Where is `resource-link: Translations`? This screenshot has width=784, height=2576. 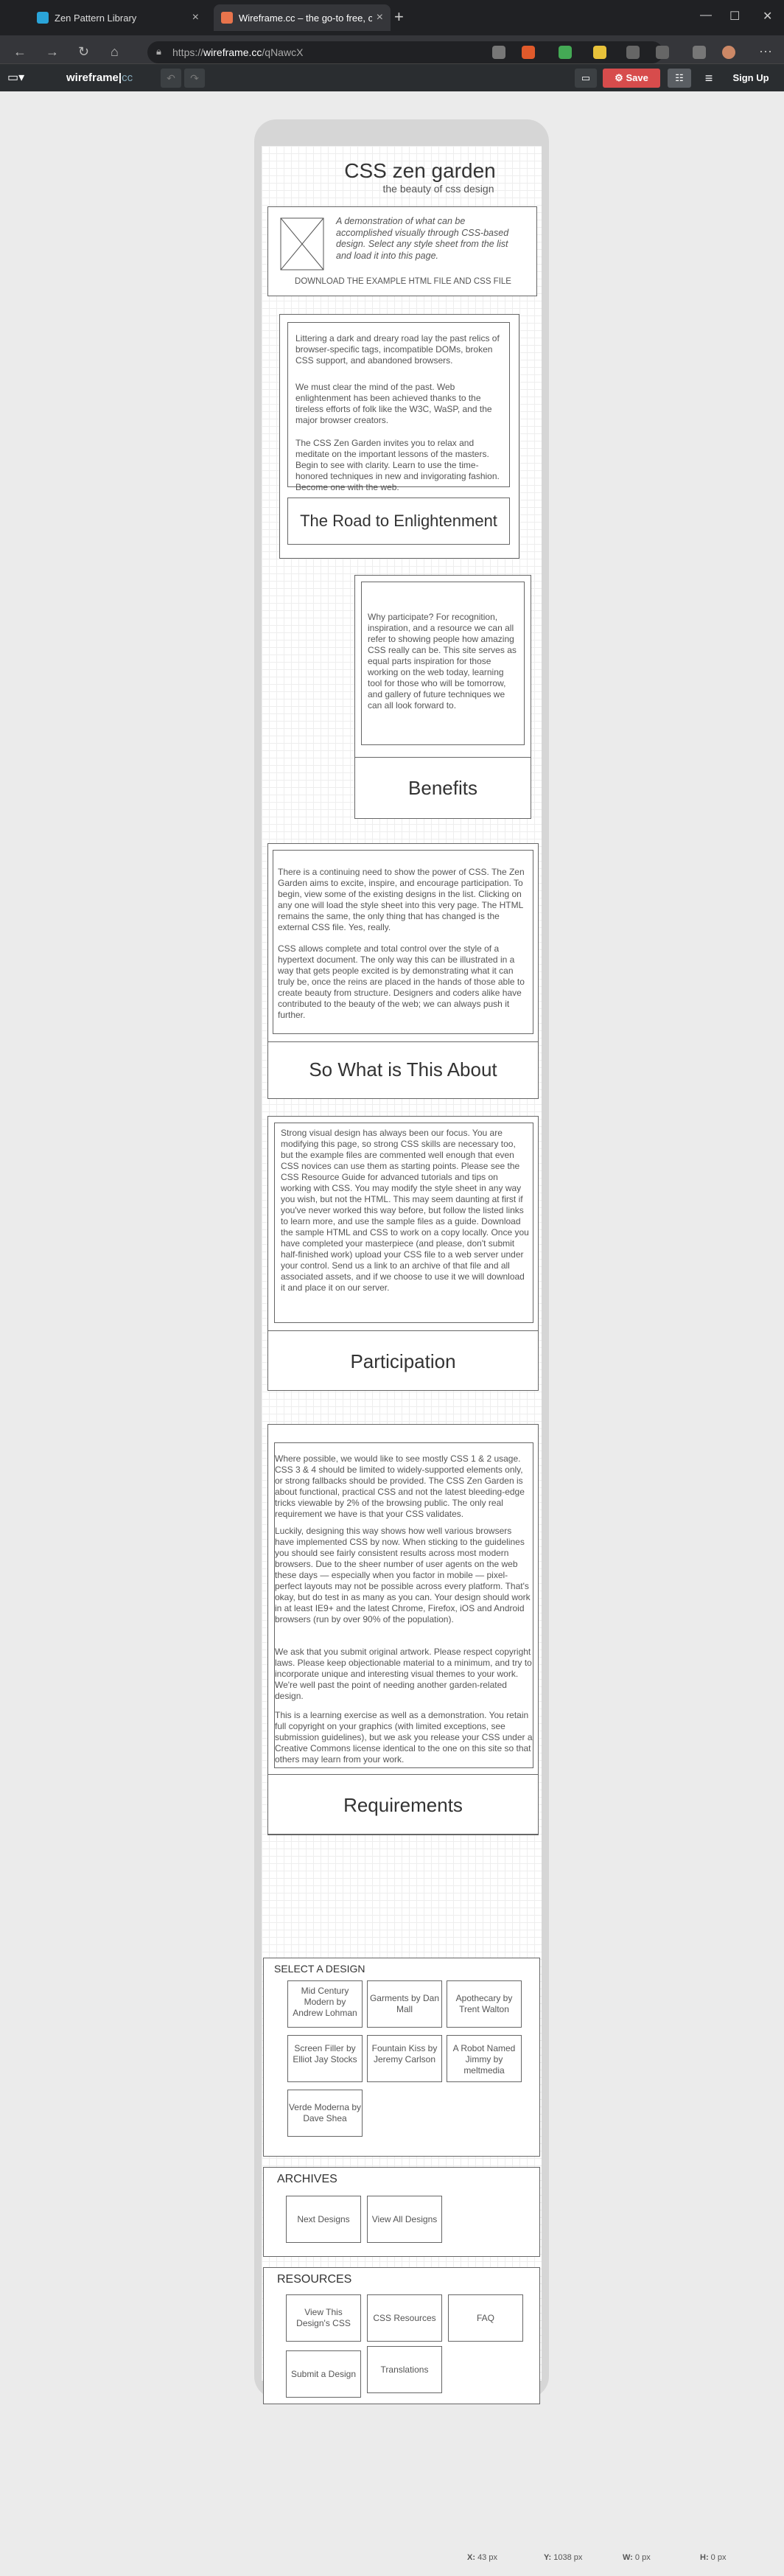
resource-link: Translations is located at coordinates (404, 2369).